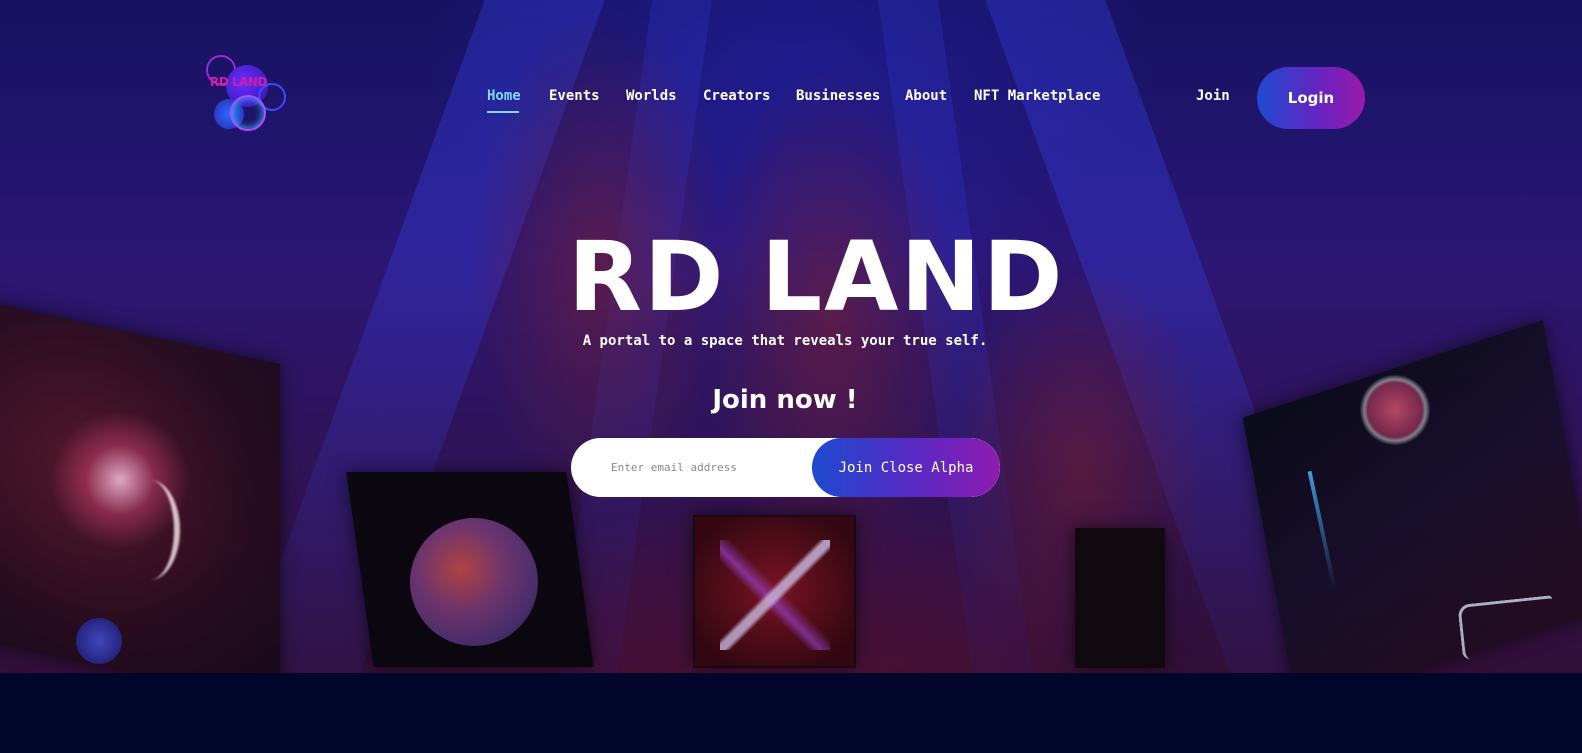 The width and height of the screenshot is (1582, 753). What do you see at coordinates (838, 96) in the screenshot?
I see `nav-item-businesses: Businesses` at bounding box center [838, 96].